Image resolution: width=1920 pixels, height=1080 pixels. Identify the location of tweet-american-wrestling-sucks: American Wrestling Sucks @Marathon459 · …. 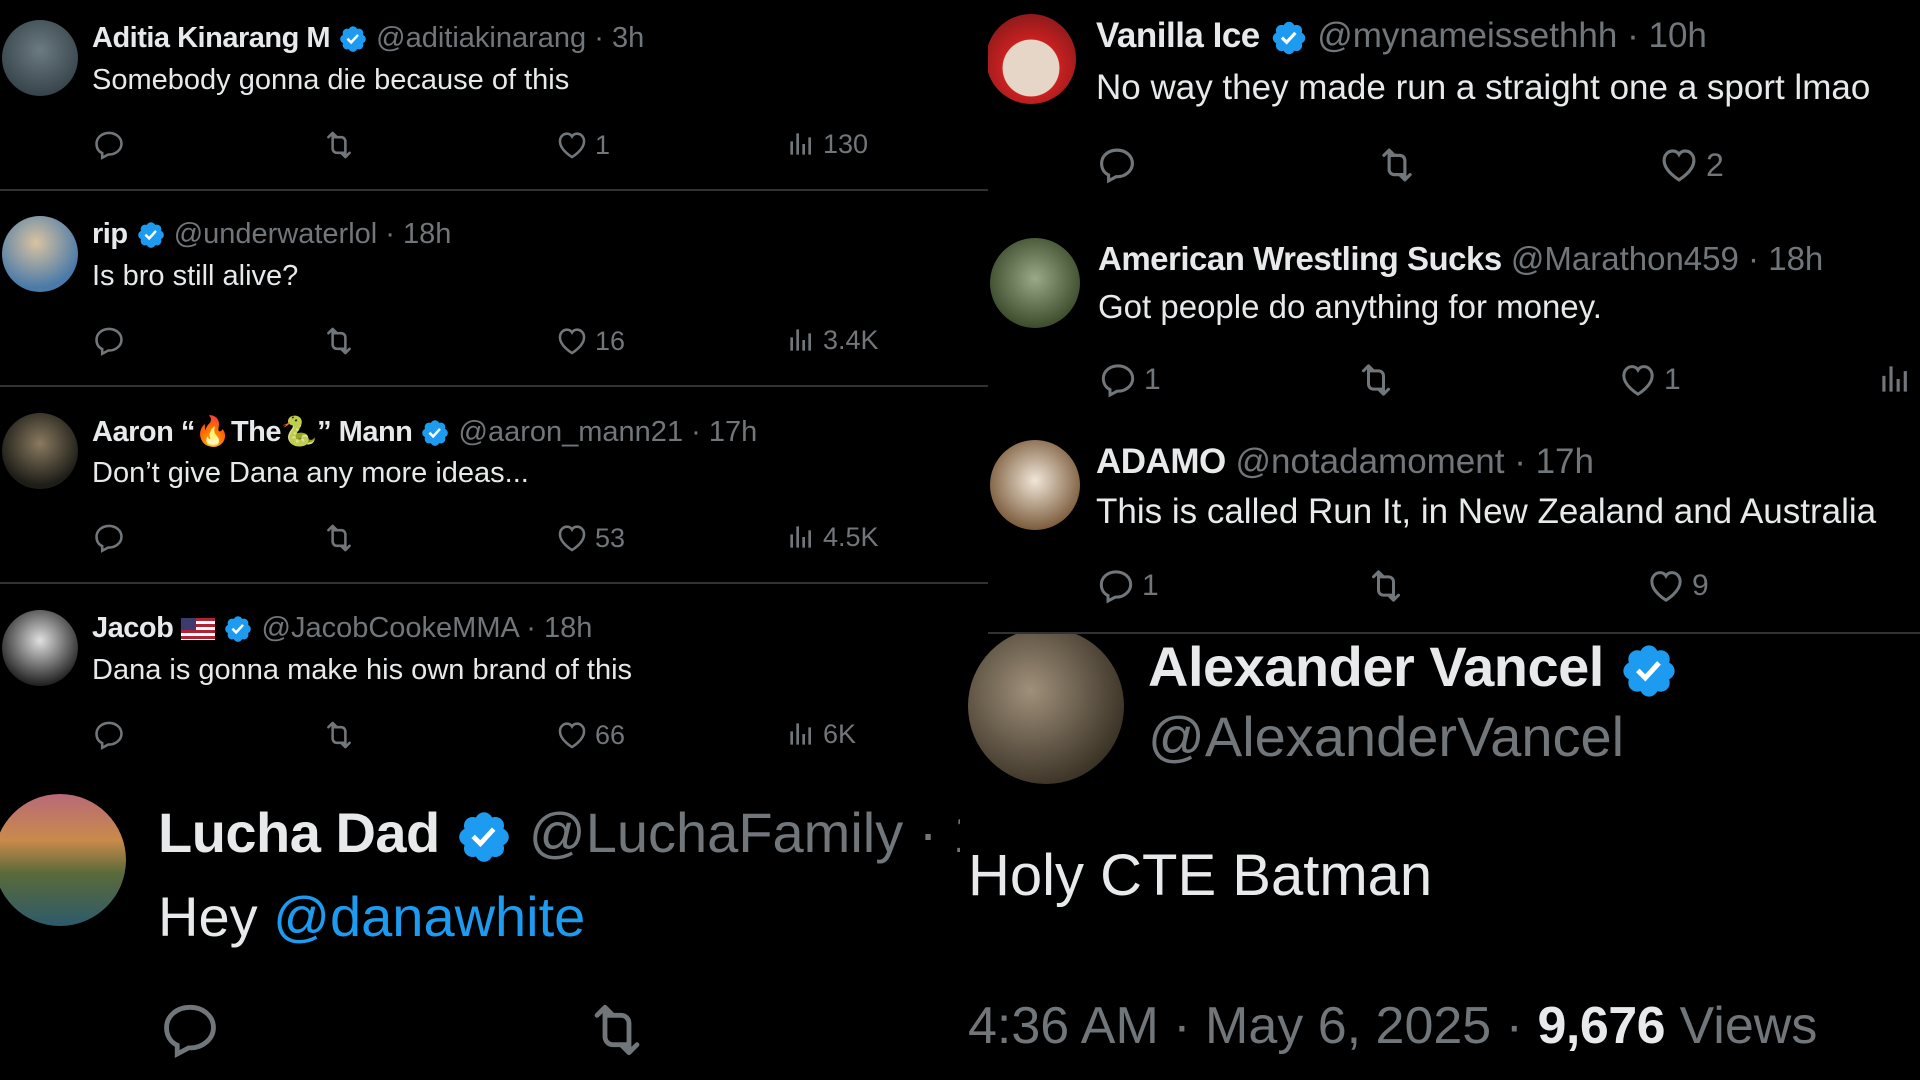
(1454, 328).